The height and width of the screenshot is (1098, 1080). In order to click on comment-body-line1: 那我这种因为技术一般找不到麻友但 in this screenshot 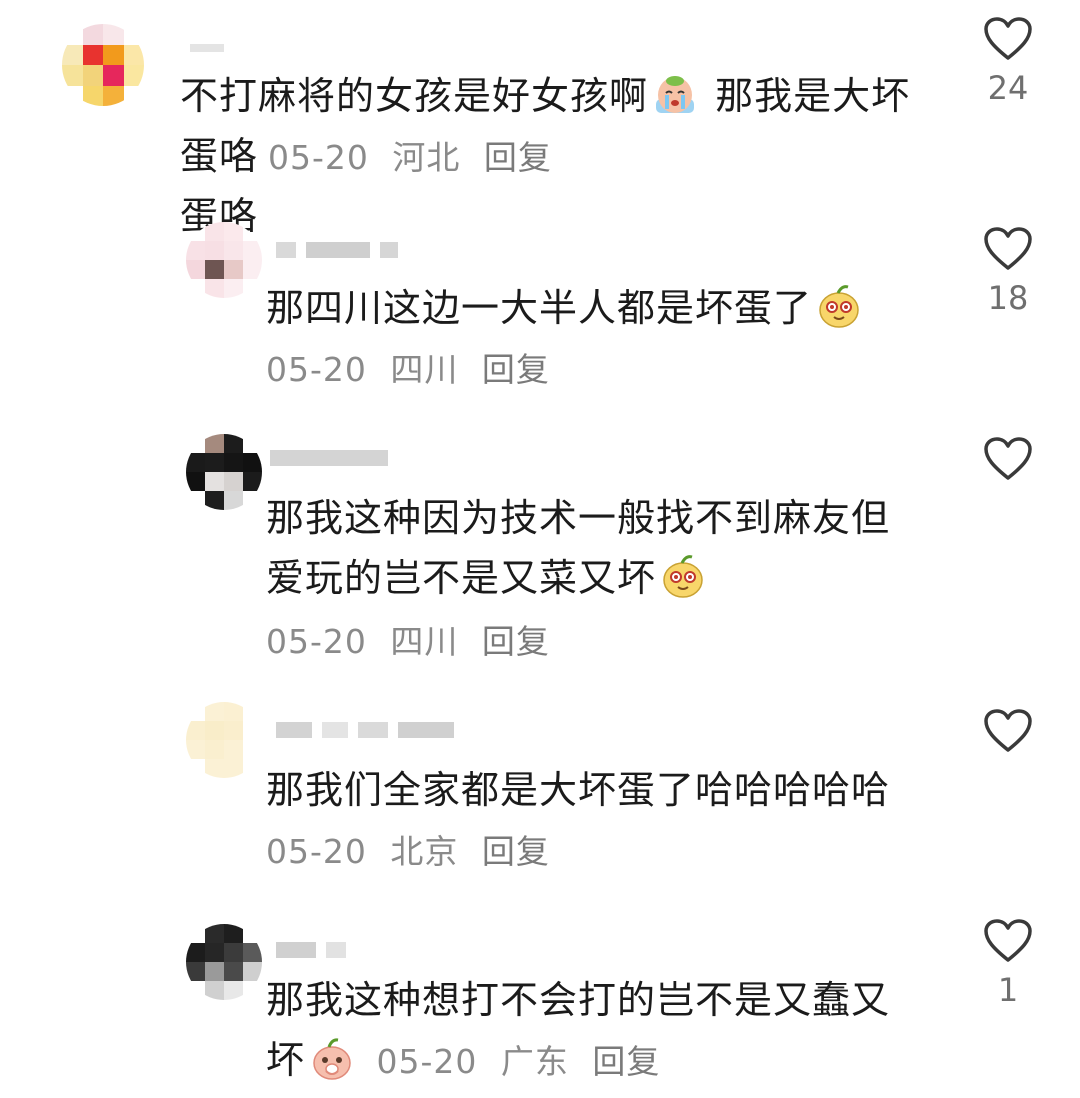, I will do `click(578, 518)`.